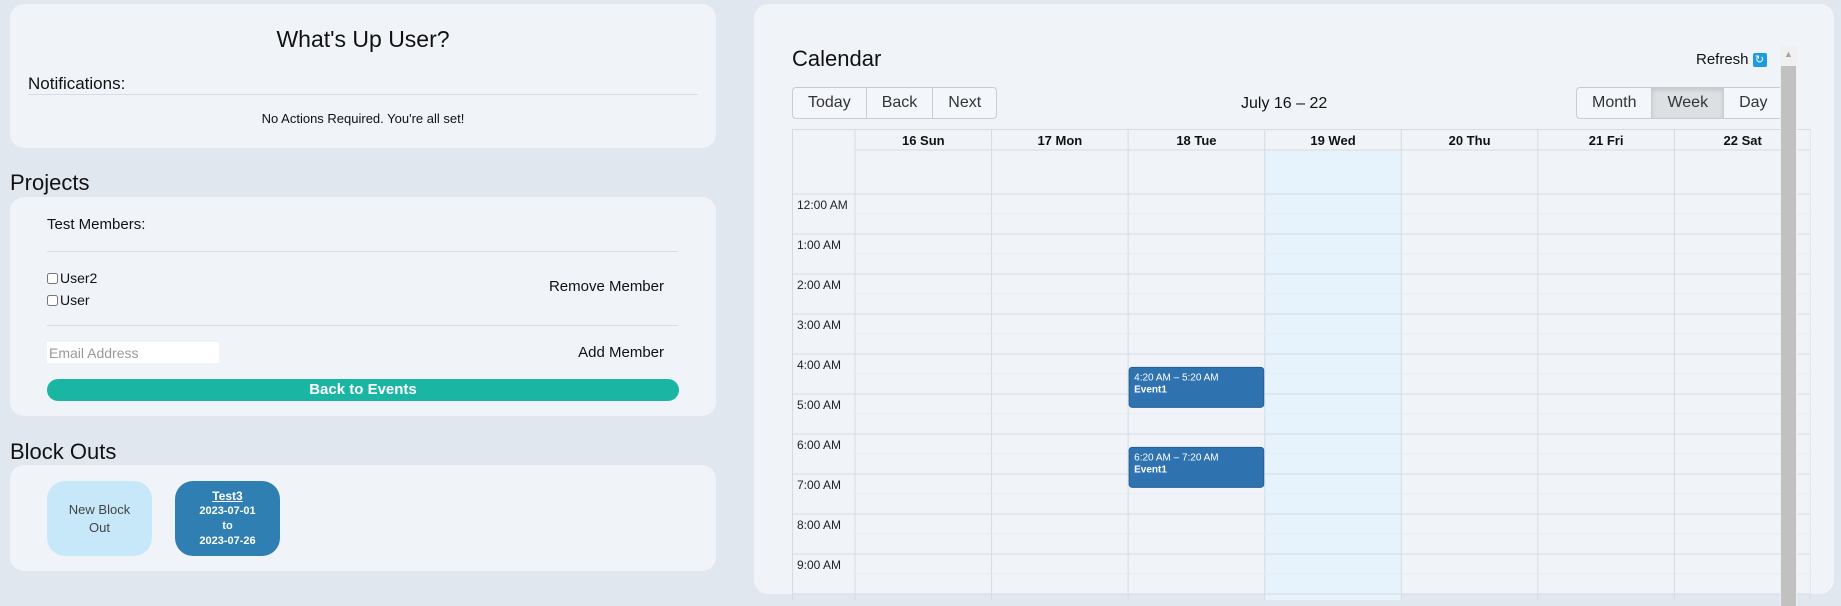 Image resolution: width=1841 pixels, height=606 pixels. Describe the element at coordinates (1176, 377) in the screenshot. I see `event-time: 4:20 AM – 5:20 AM` at that location.